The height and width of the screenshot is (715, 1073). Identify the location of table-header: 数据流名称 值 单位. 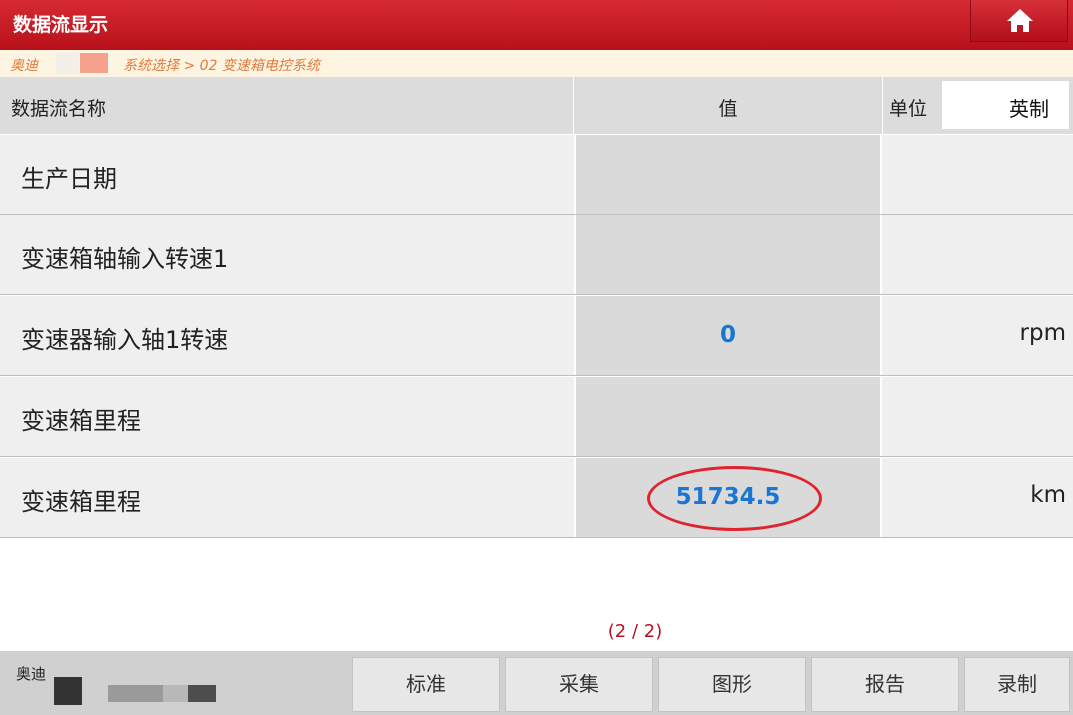
(536, 105).